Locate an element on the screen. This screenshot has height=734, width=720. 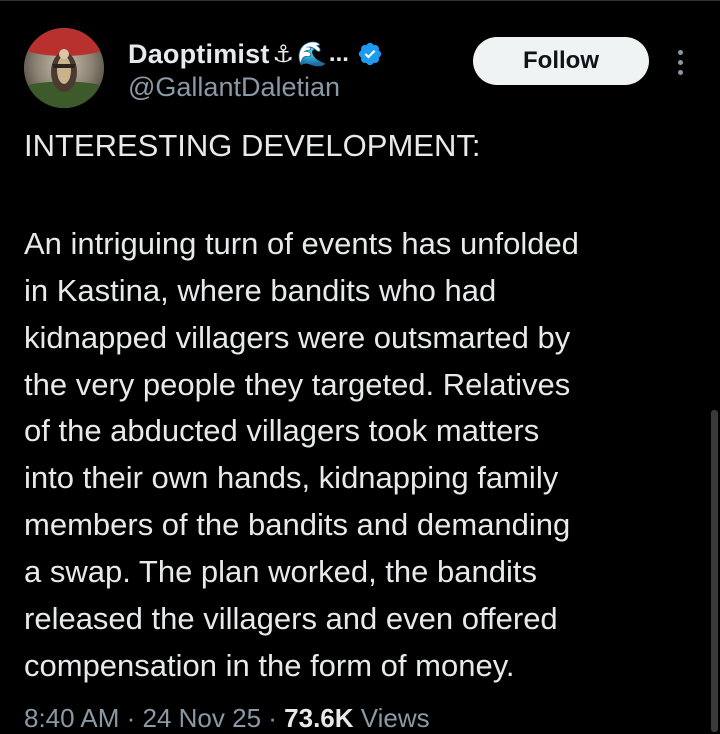
more-options-icon is located at coordinates (680, 62).